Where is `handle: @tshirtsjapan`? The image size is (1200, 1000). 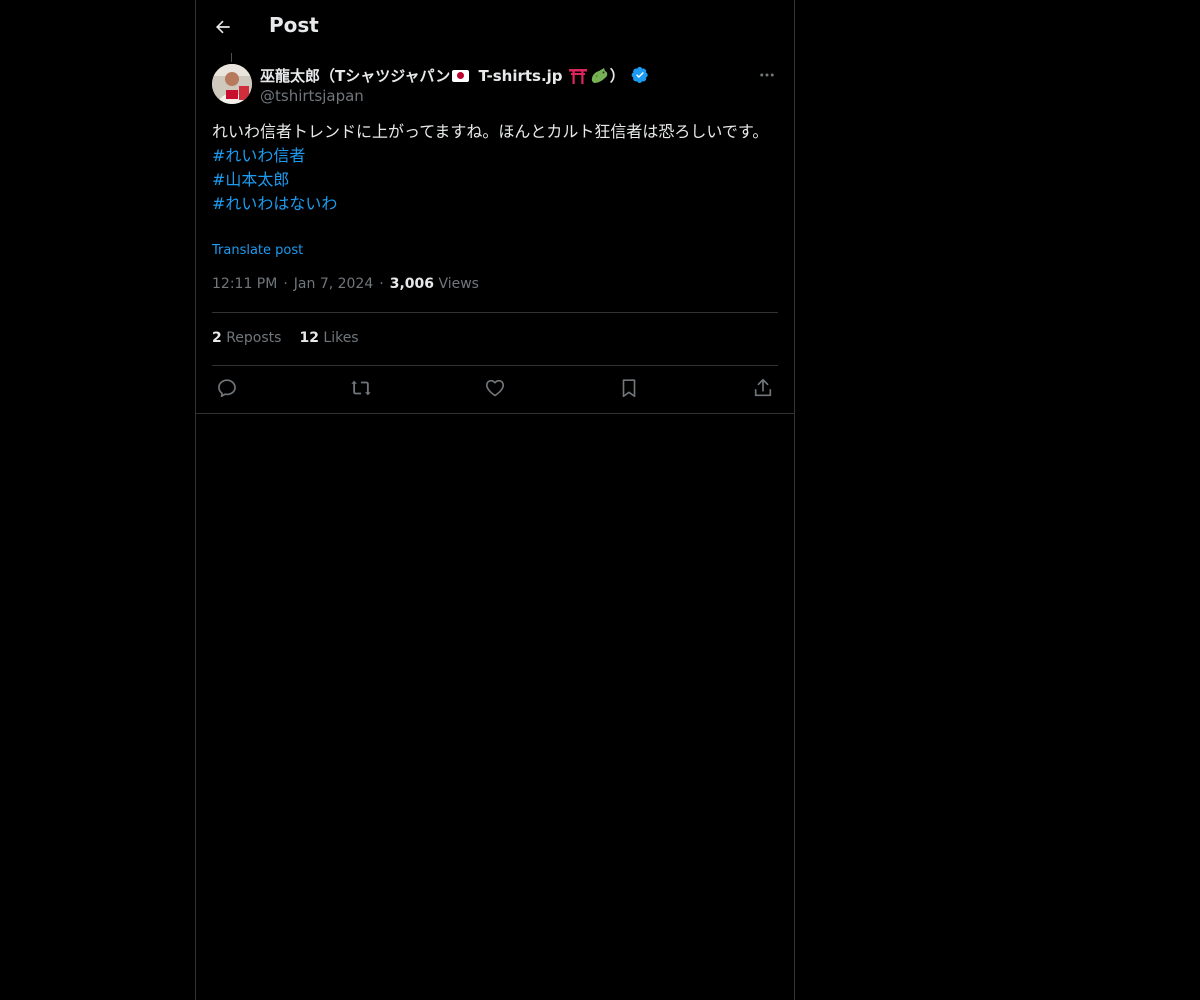
handle: @tshirtsjapan is located at coordinates (519, 96).